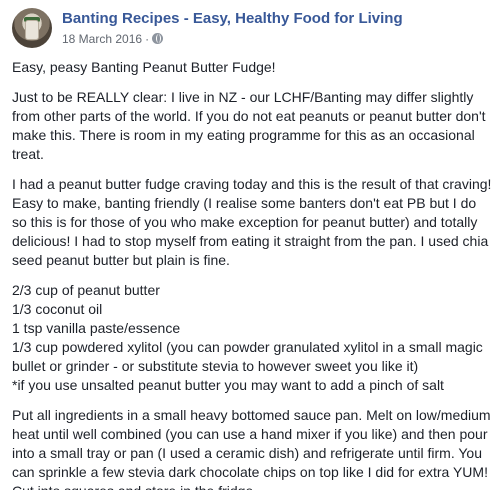 The image size is (503, 490). Describe the element at coordinates (144, 67) in the screenshot. I see `post-title-line: Easy, peasy Banting Peanut Butter Fudge!` at that location.